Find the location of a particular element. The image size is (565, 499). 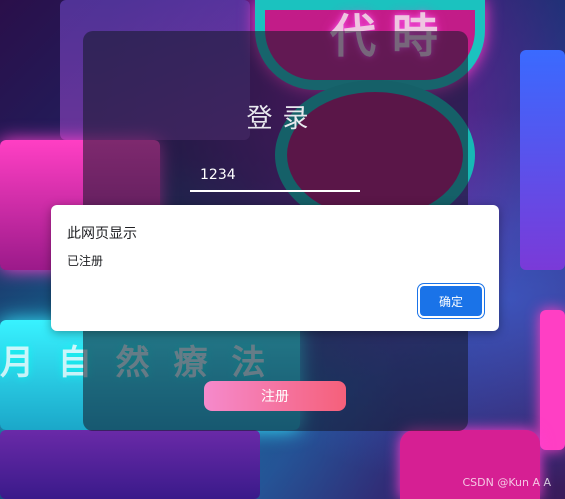

ok-button: 确定 is located at coordinates (451, 301).